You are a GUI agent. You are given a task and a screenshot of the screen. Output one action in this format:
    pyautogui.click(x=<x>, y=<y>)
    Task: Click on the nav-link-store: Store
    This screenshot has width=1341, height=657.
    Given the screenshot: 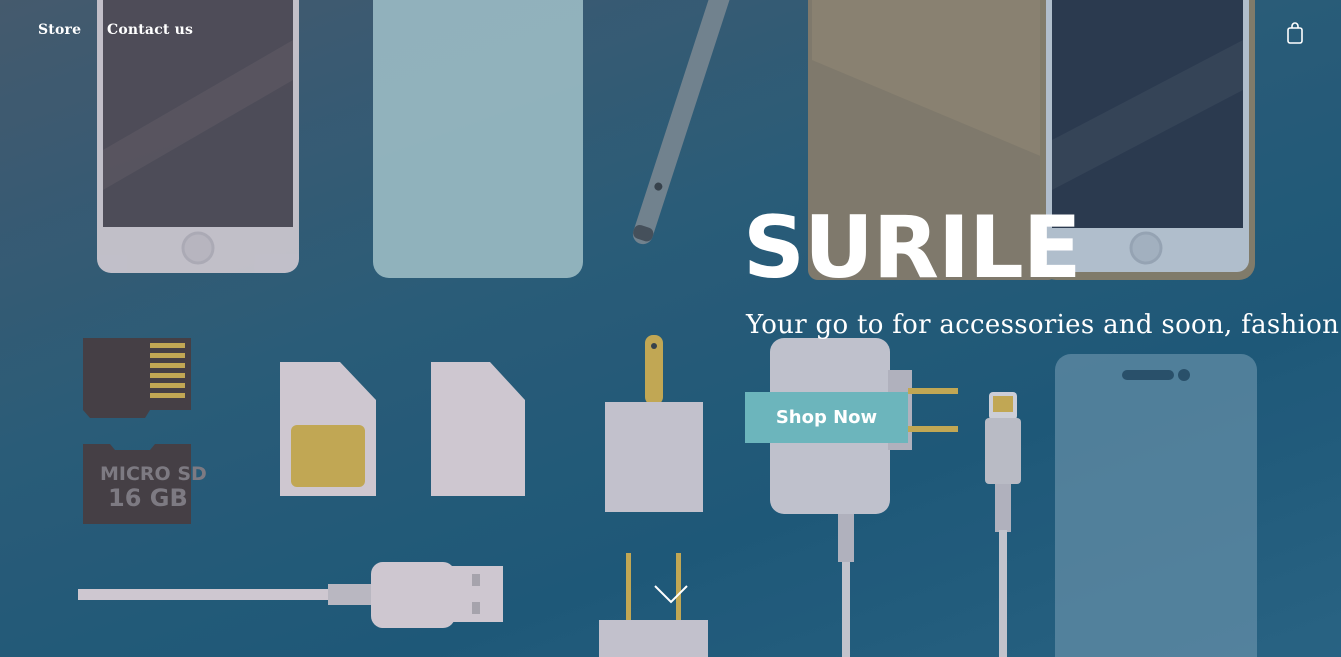 What is the action you would take?
    pyautogui.click(x=59, y=30)
    